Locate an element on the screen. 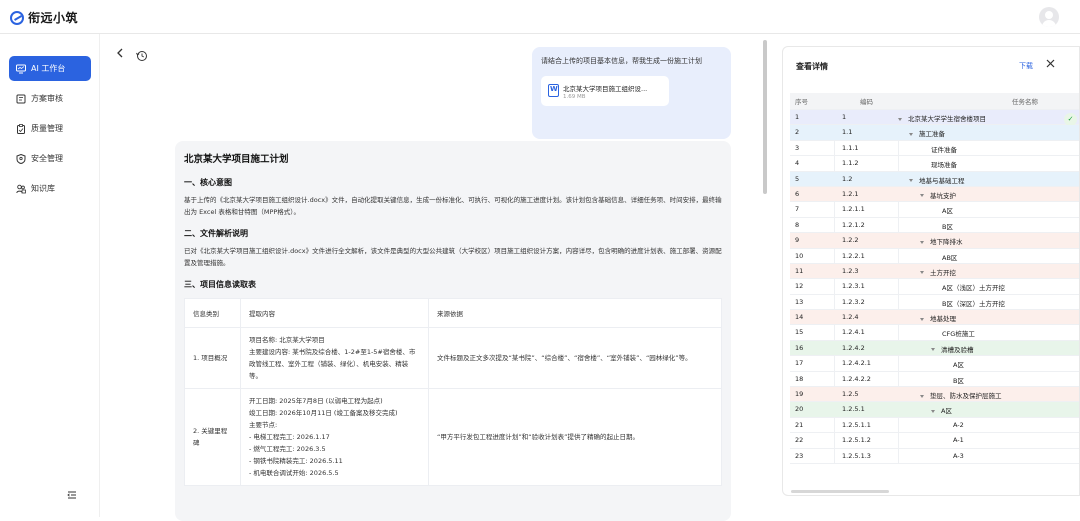  task-row: 21 1.2.5.1.1 A-2 is located at coordinates (934, 426).